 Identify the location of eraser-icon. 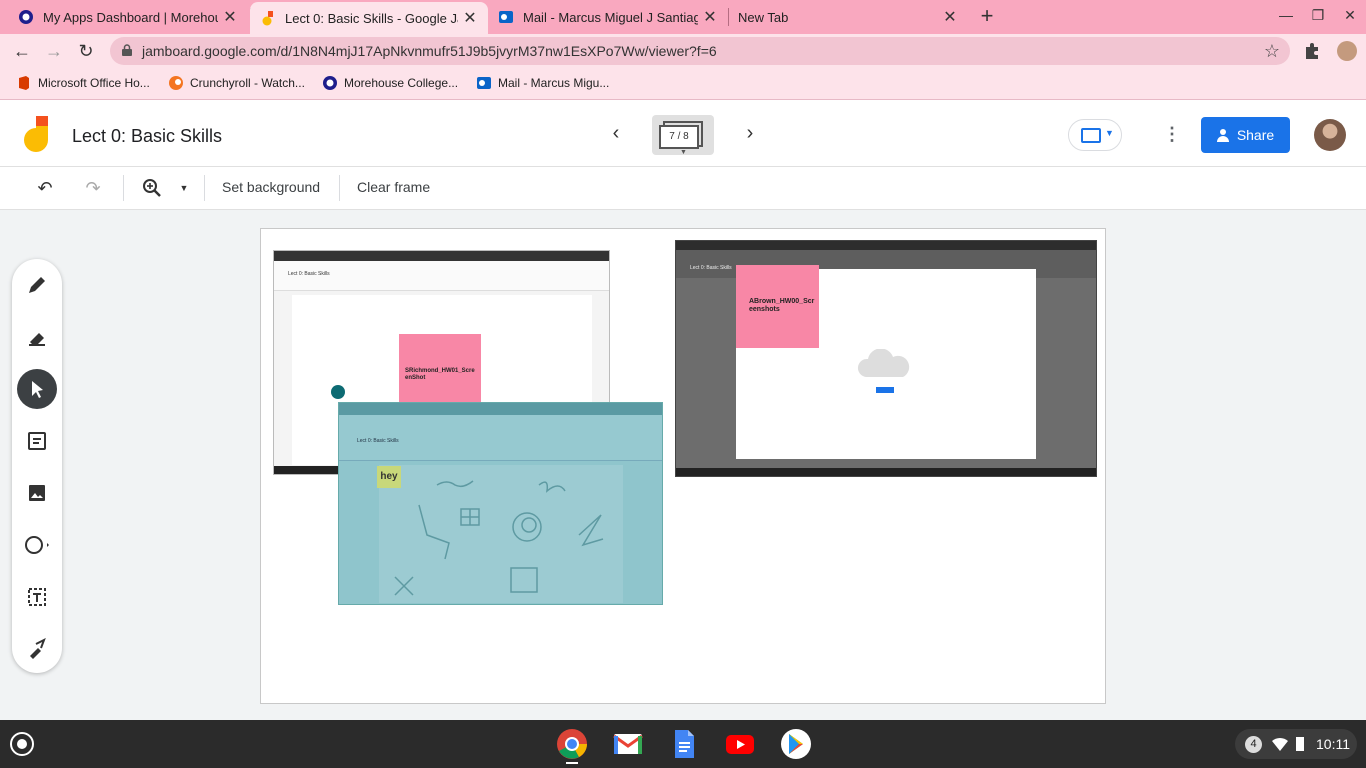
(37, 337).